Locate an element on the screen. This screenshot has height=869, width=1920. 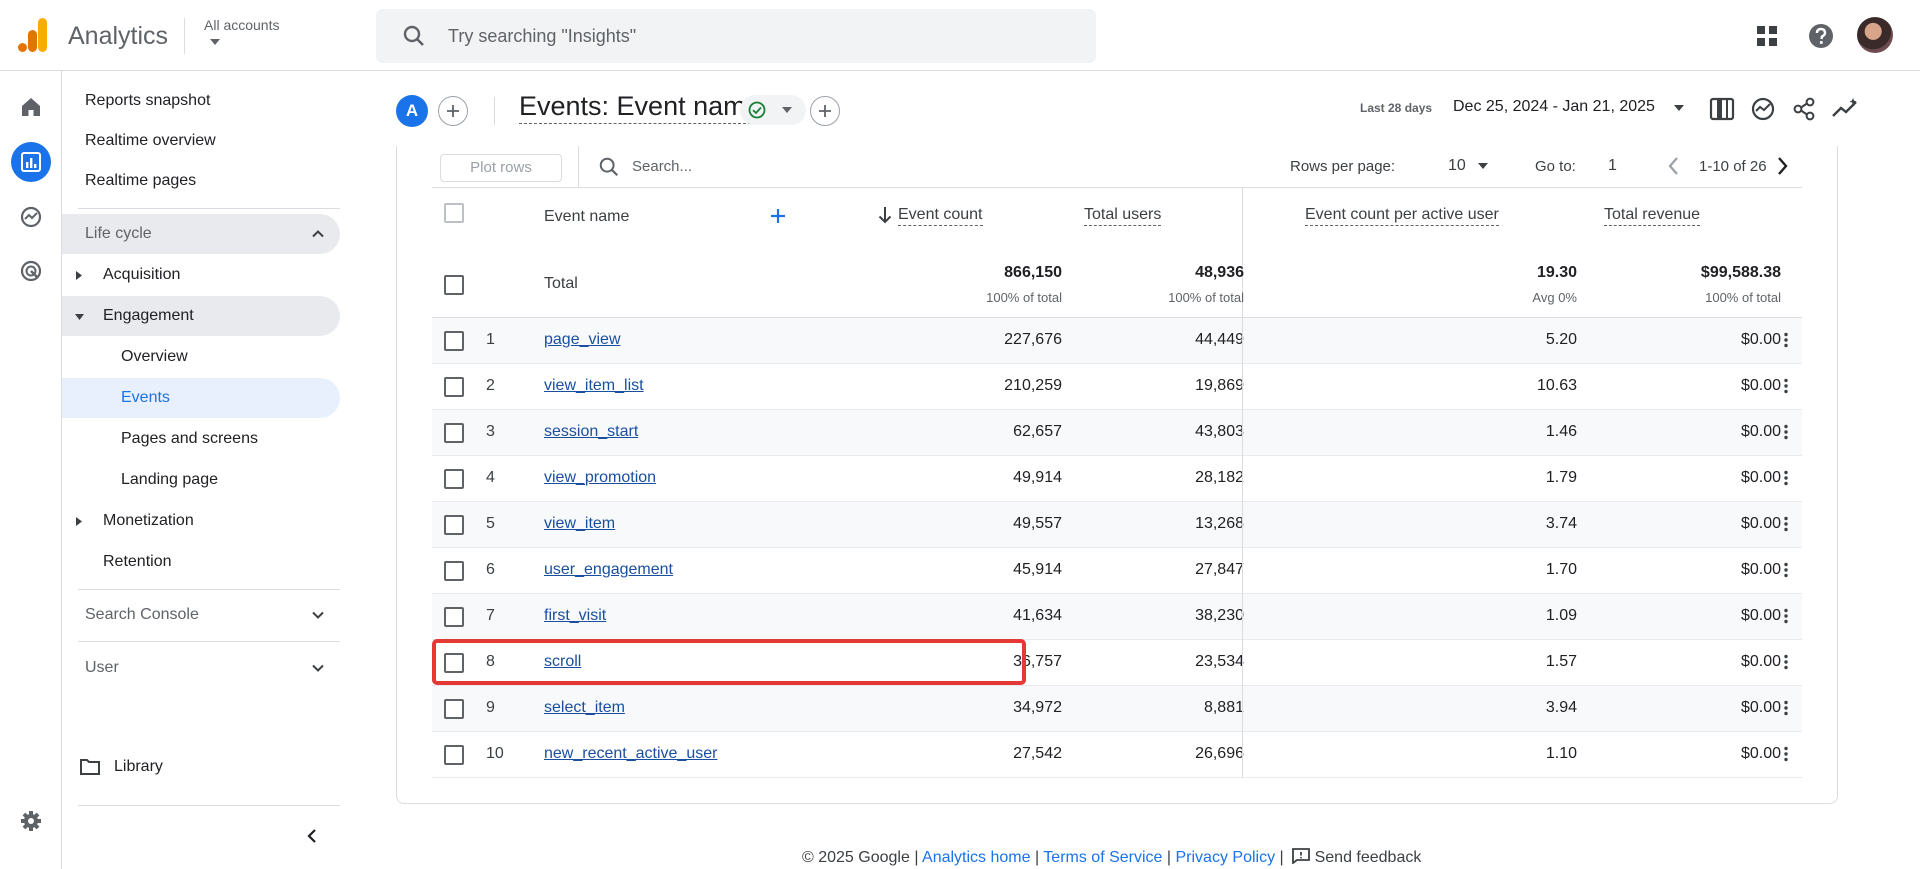
avatar is located at coordinates (1875, 35).